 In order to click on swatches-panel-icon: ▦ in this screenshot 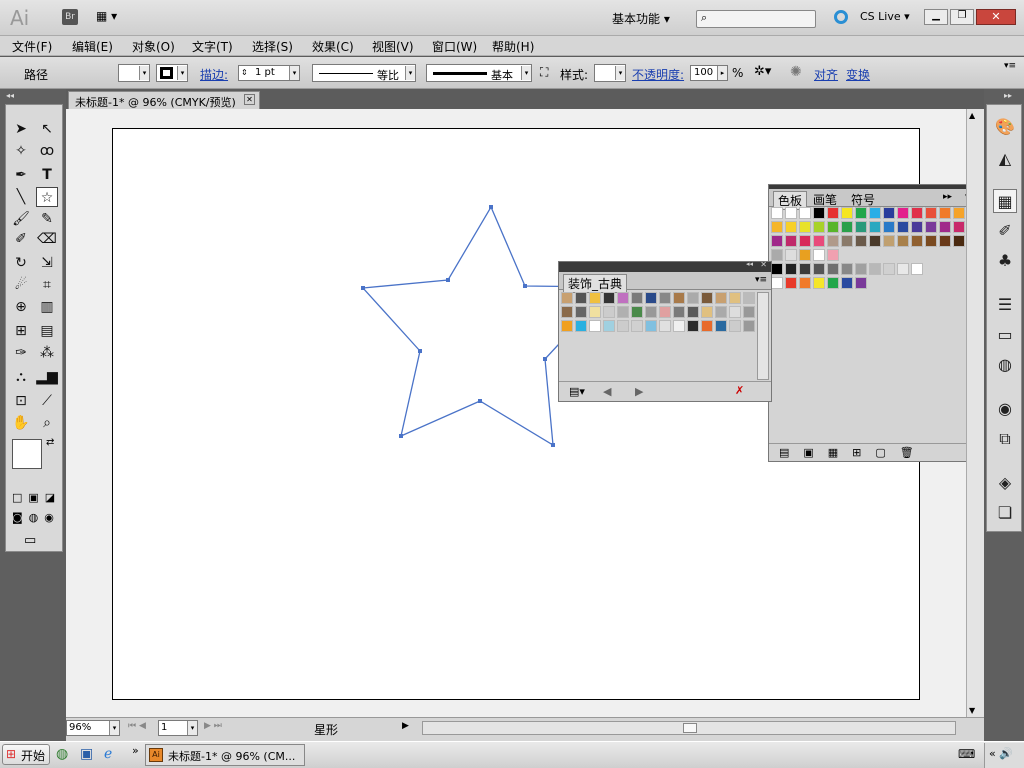, I will do `click(1005, 201)`.